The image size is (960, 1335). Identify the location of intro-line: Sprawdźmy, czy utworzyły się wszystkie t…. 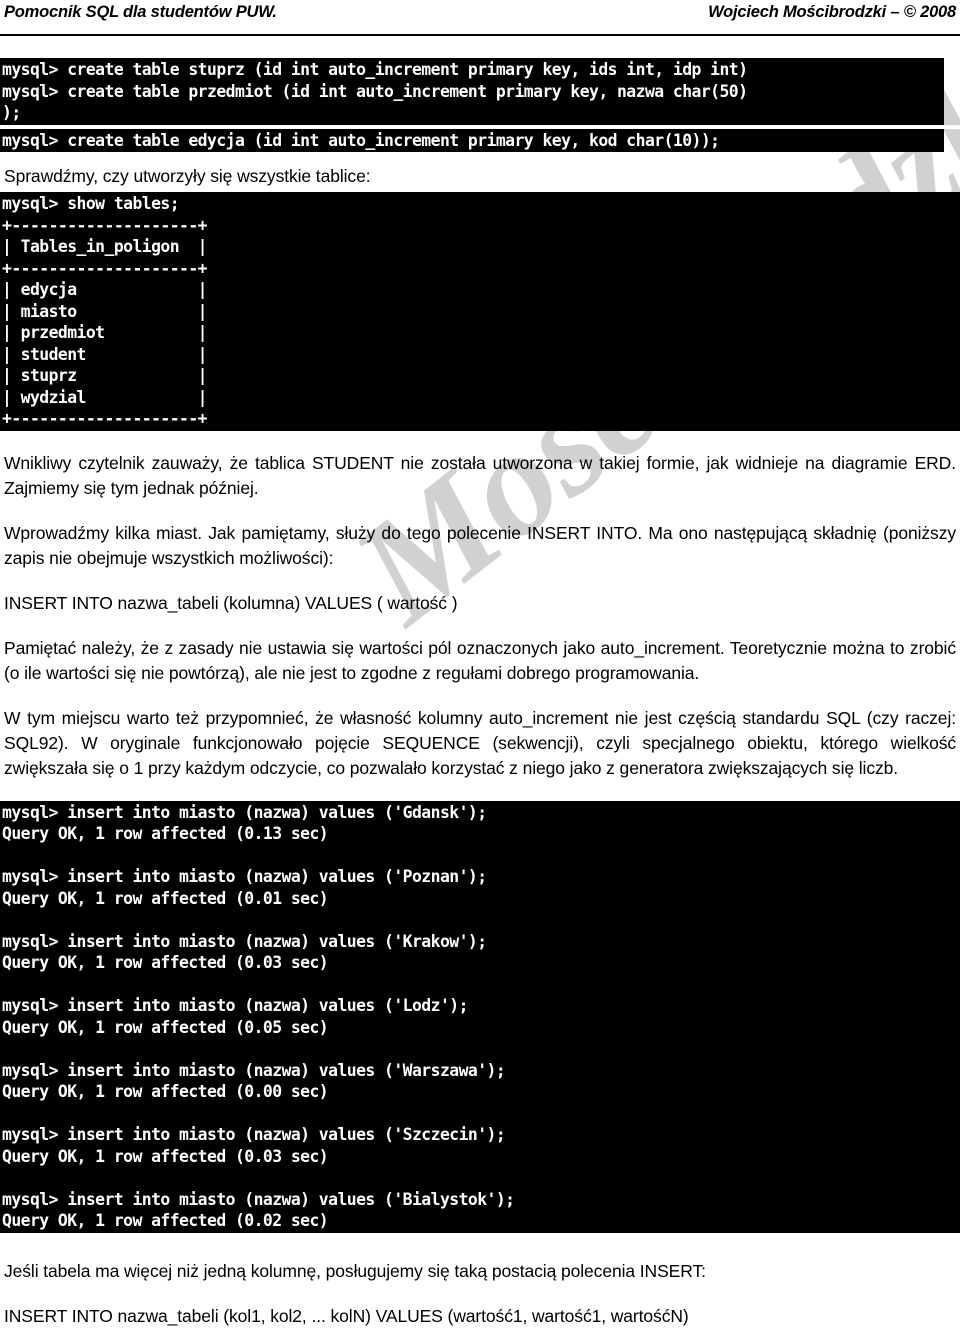
(187, 176).